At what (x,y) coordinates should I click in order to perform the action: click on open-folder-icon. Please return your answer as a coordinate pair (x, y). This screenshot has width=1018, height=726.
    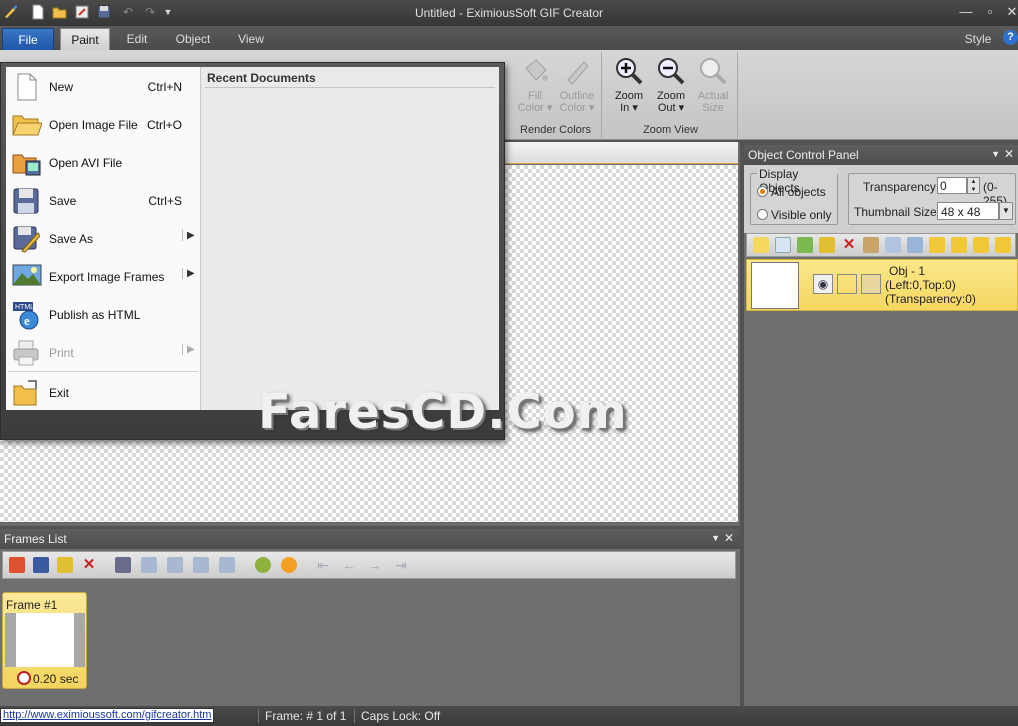
    Looking at the image, I should click on (27, 124).